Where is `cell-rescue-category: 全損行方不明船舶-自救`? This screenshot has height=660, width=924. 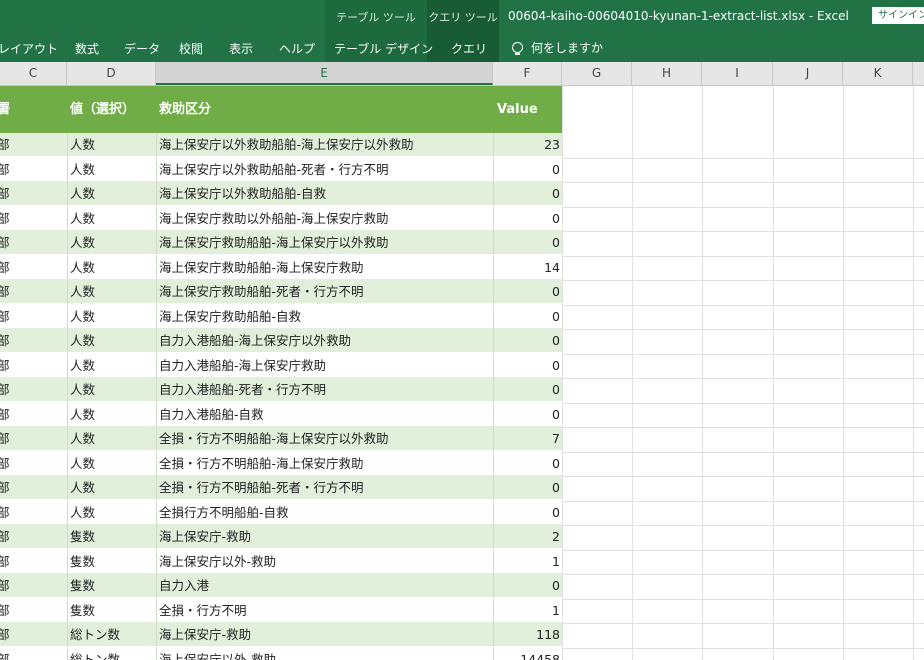
cell-rescue-category: 全損行方不明船舶-自救 is located at coordinates (324, 513).